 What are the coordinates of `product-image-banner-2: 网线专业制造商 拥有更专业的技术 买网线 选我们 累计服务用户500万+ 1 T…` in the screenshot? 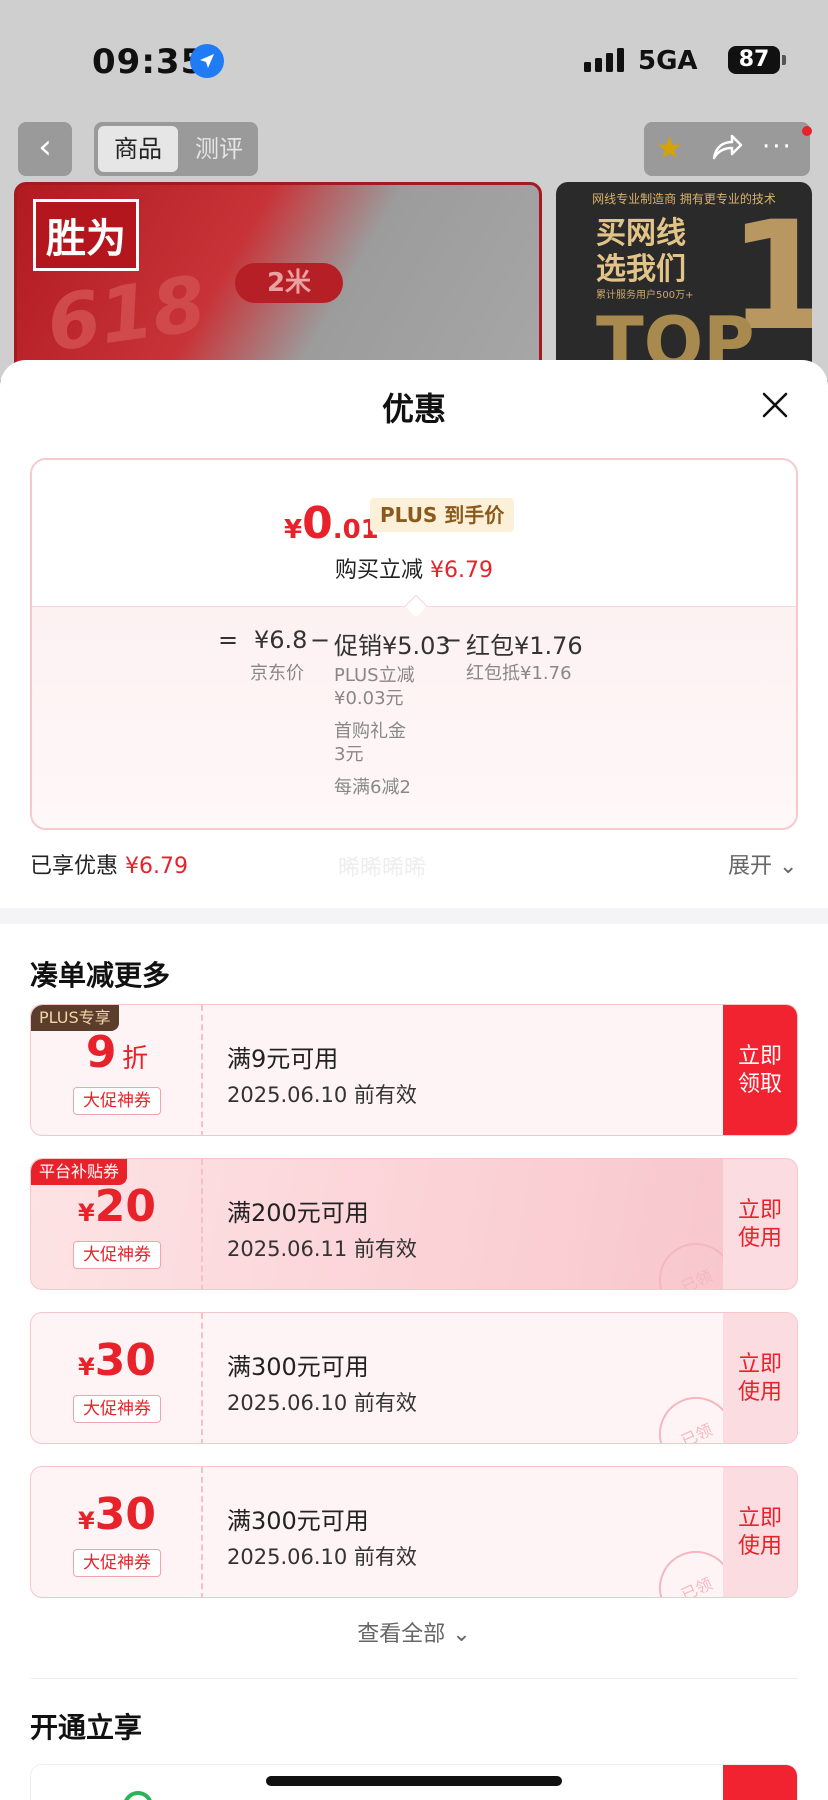 It's located at (684, 281).